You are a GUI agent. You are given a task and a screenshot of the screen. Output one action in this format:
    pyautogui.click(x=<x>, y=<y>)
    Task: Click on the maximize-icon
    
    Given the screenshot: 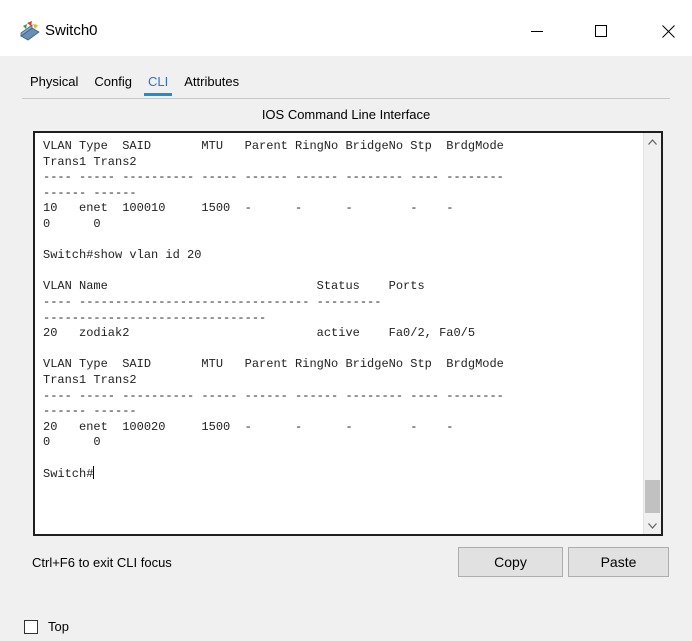 What is the action you would take?
    pyautogui.click(x=601, y=31)
    